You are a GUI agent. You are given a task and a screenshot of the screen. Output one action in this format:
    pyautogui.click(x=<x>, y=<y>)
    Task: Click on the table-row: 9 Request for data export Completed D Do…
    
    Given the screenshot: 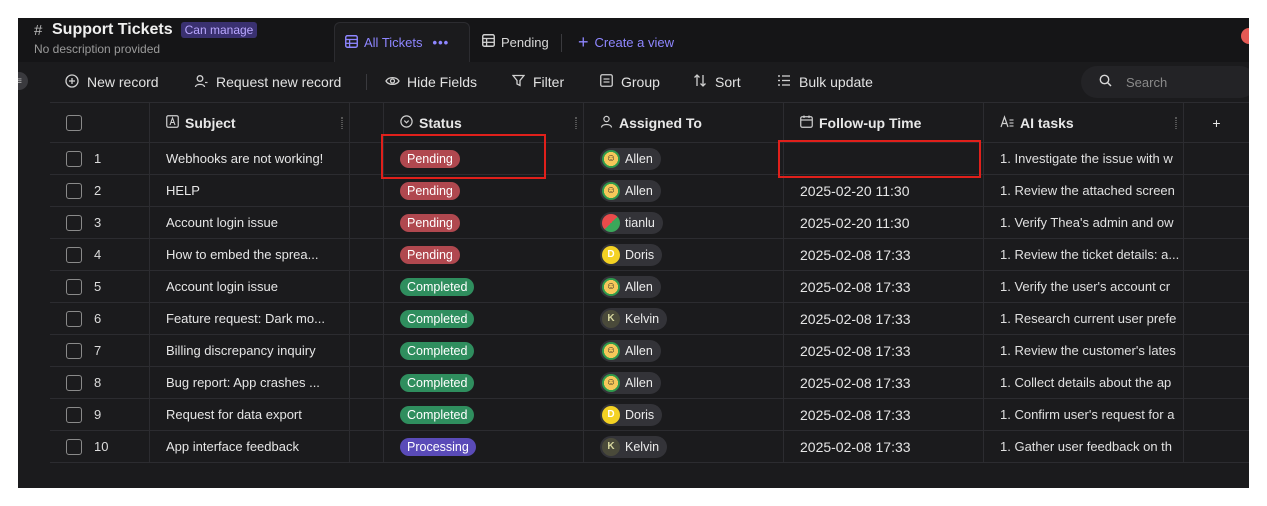 What is the action you would take?
    pyautogui.click(x=649, y=415)
    